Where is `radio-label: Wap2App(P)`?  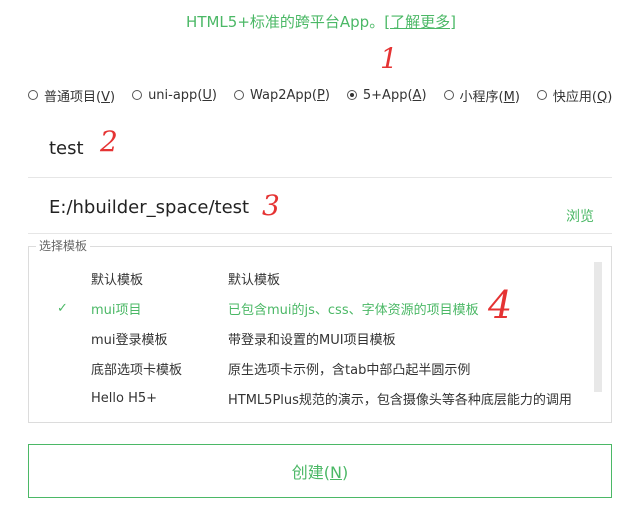
radio-label: Wap2App(P) is located at coordinates (289, 95).